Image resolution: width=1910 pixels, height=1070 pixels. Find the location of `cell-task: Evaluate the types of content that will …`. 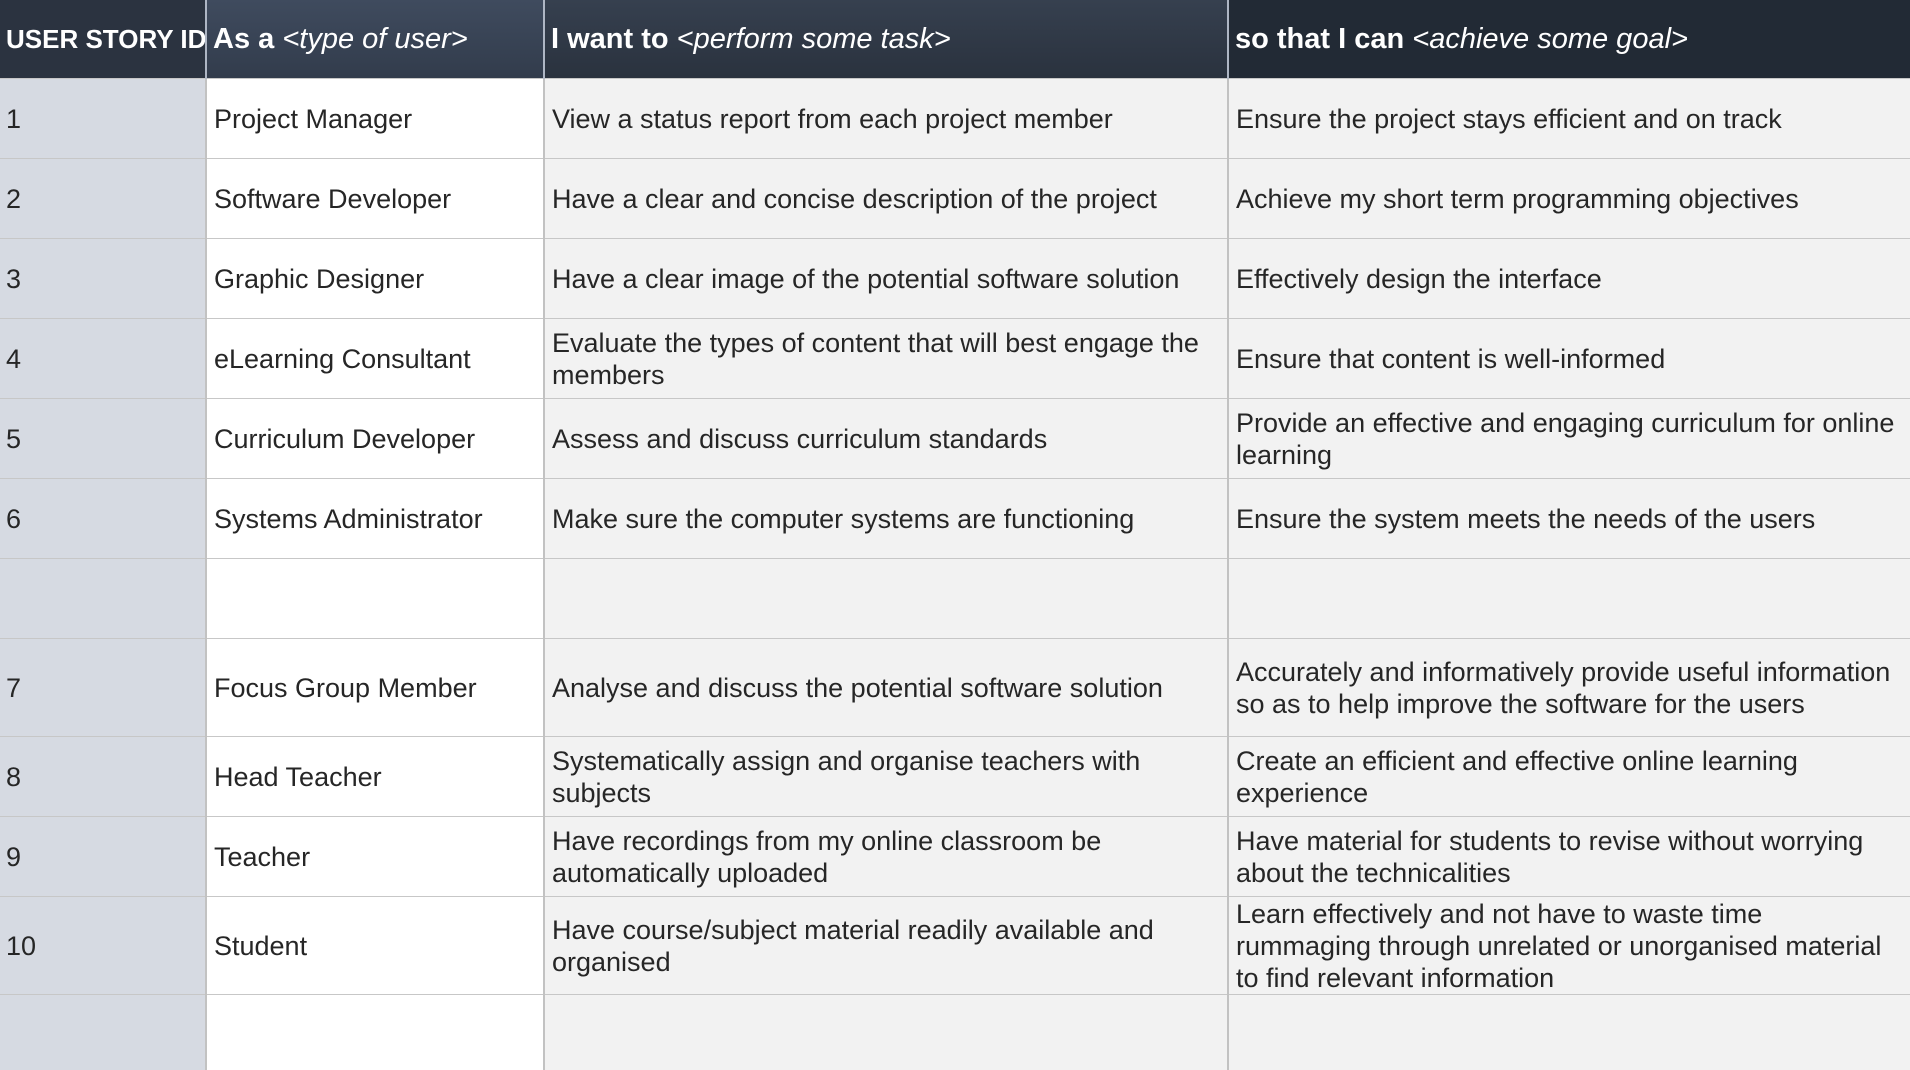

cell-task: Evaluate the types of content that will … is located at coordinates (886, 358).